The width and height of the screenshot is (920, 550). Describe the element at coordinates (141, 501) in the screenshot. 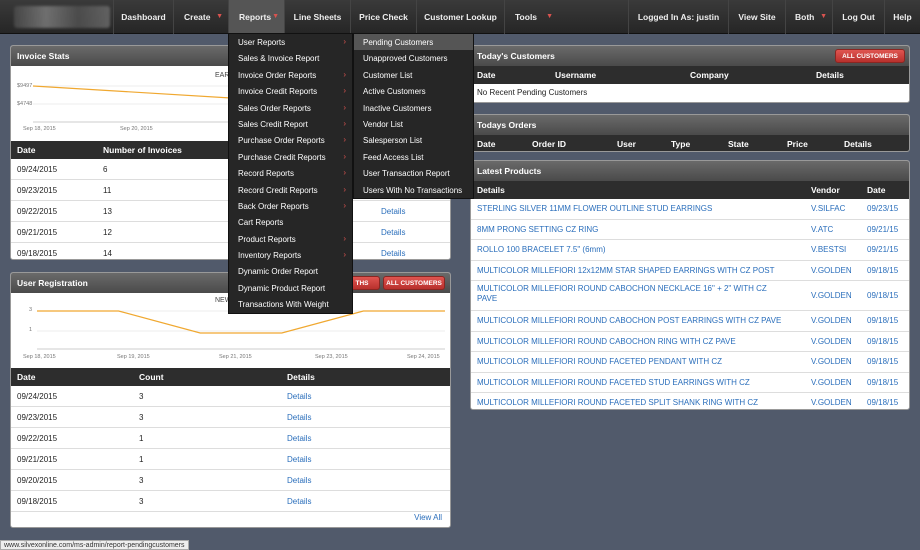

I see `row-count: 3` at that location.